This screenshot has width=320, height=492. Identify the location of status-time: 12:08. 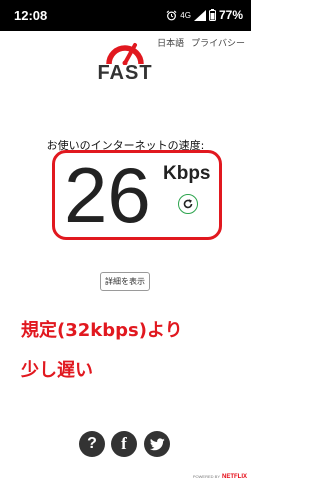
(31, 15).